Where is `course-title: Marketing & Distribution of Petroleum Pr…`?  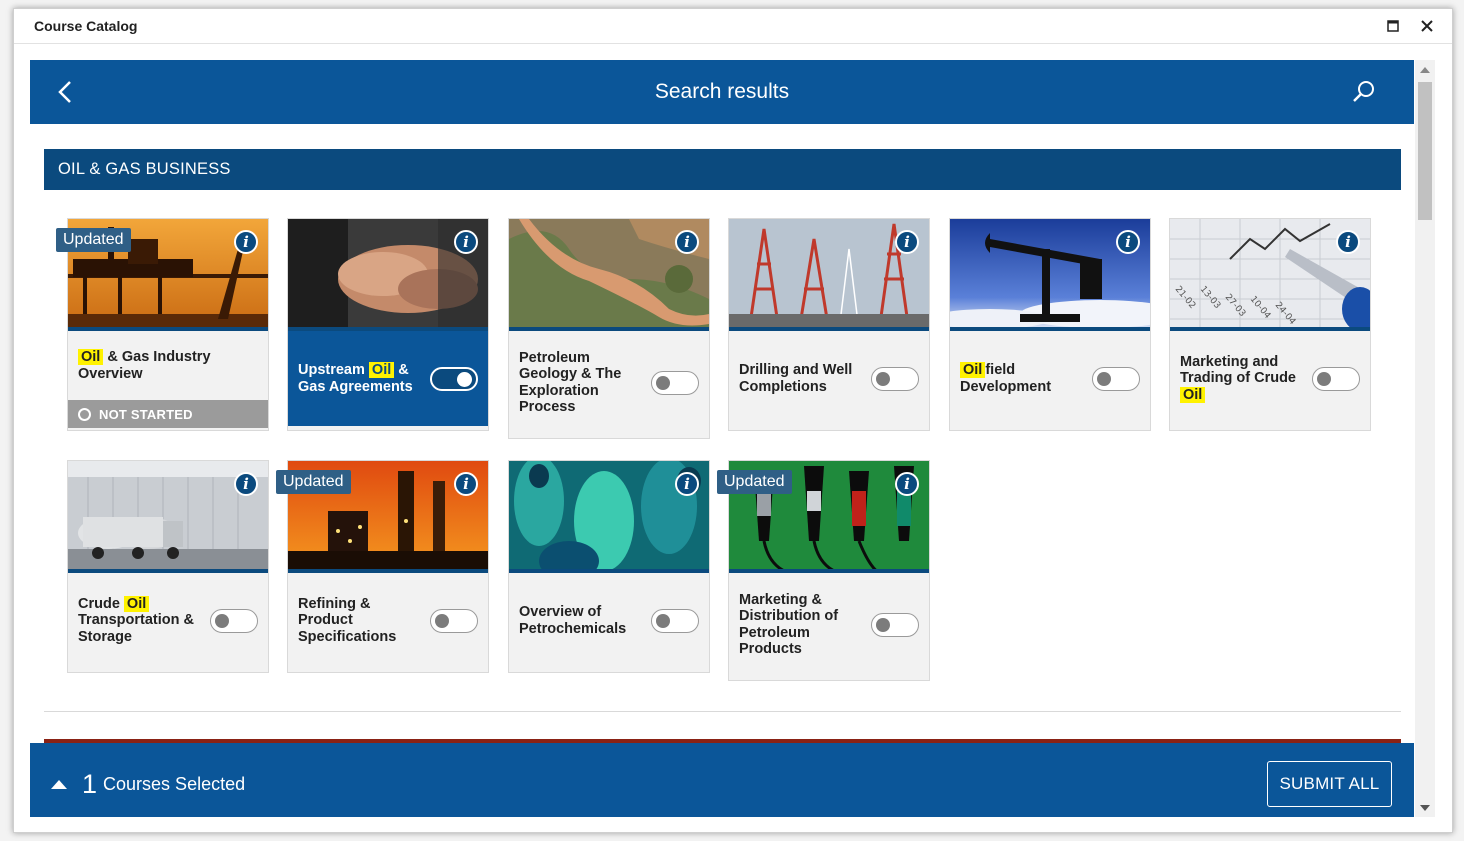
course-title: Marketing & Distribution of Petroleum Pr… is located at coordinates (789, 624).